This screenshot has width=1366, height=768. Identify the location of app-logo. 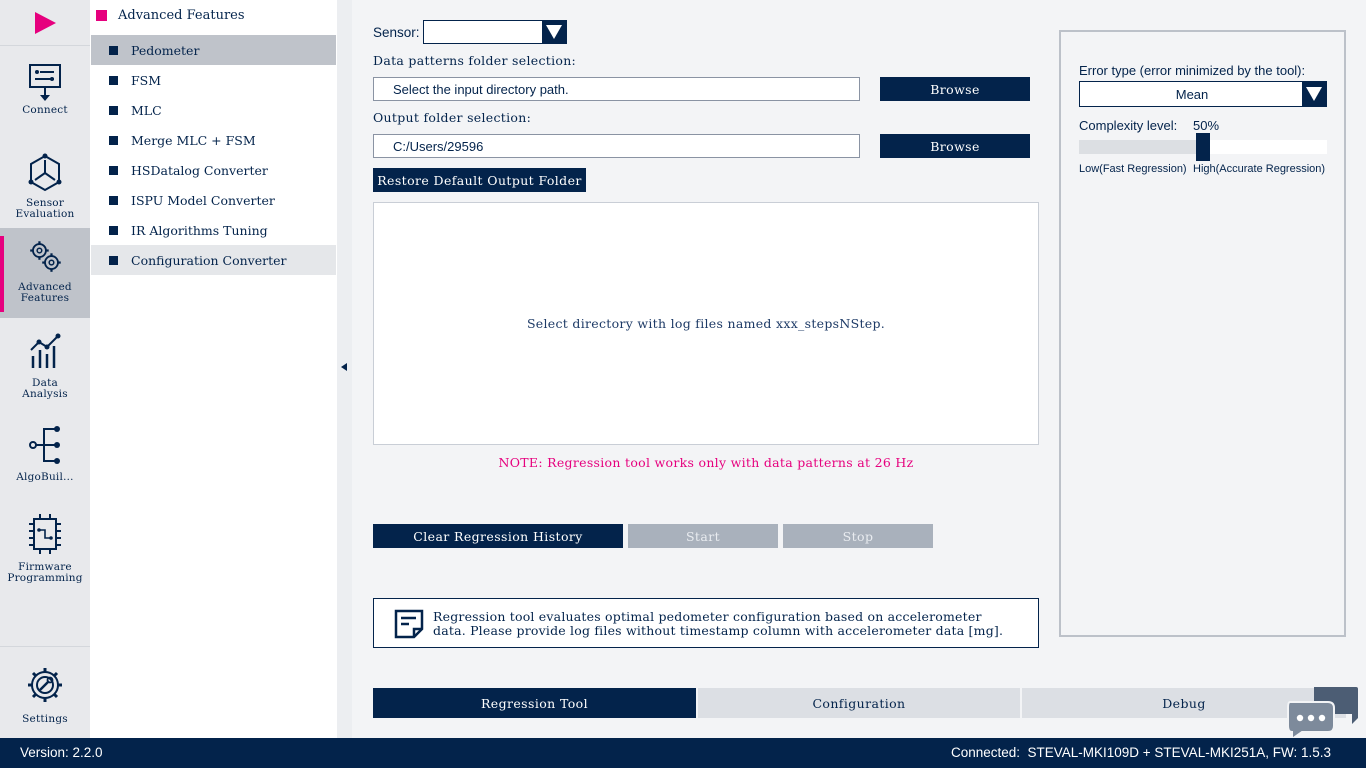
(45, 22).